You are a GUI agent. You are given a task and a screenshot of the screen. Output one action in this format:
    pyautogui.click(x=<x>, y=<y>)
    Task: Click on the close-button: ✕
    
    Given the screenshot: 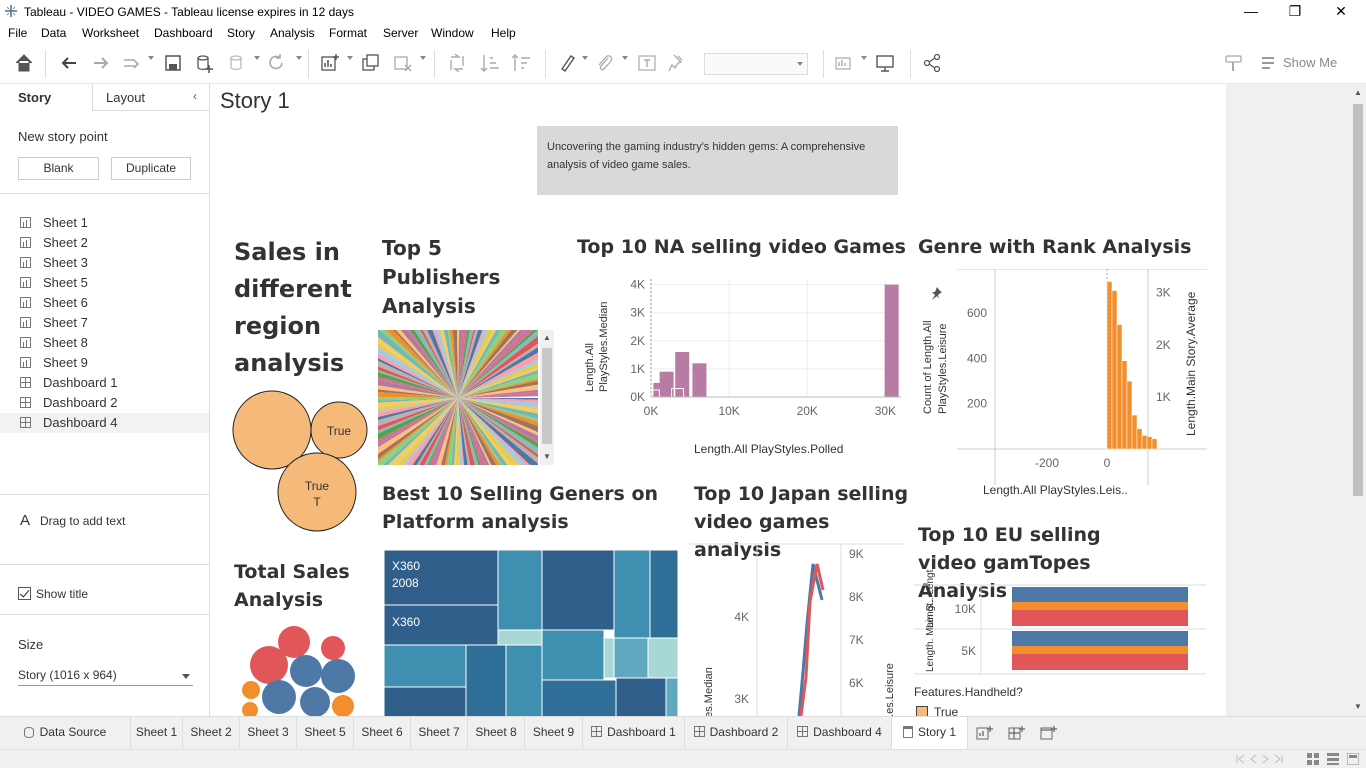 What is the action you would take?
    pyautogui.click(x=1341, y=11)
    